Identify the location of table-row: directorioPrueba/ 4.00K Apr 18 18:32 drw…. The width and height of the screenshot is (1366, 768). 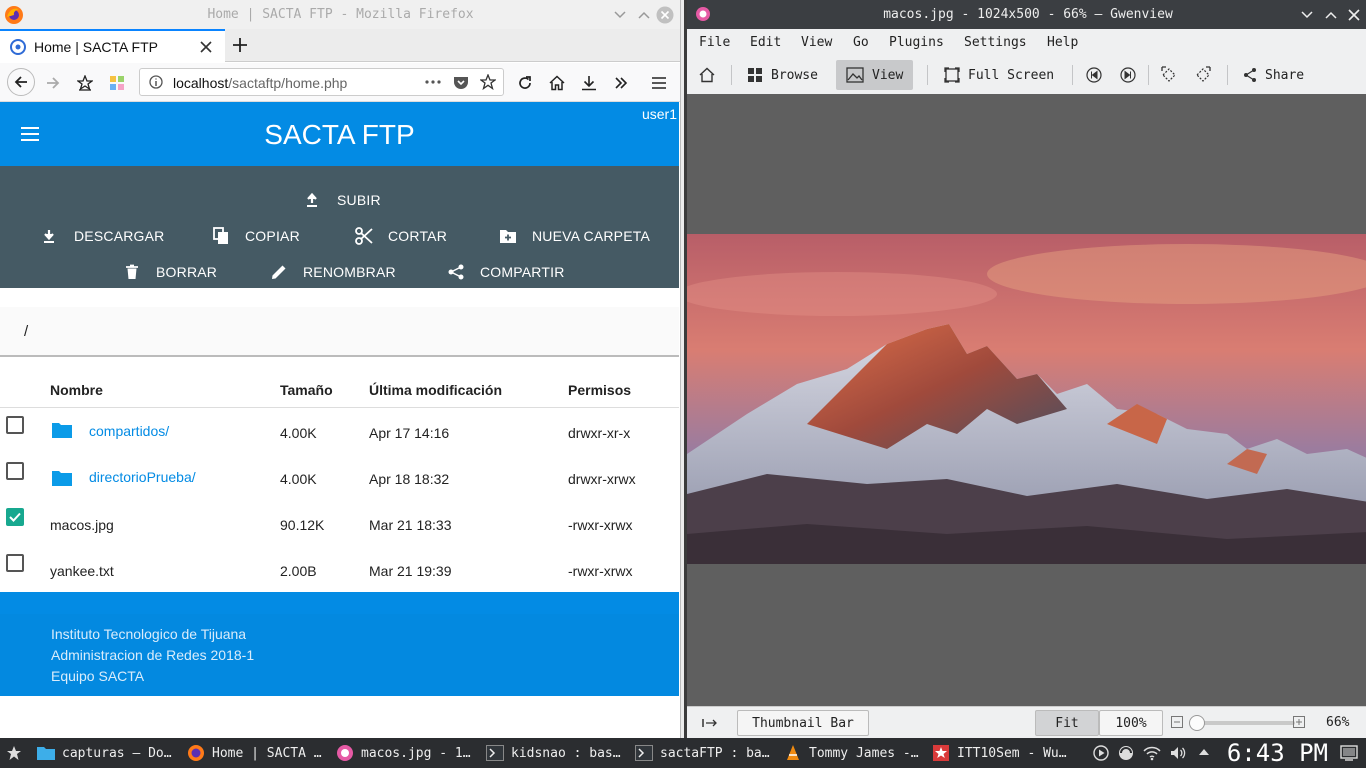
(339, 478).